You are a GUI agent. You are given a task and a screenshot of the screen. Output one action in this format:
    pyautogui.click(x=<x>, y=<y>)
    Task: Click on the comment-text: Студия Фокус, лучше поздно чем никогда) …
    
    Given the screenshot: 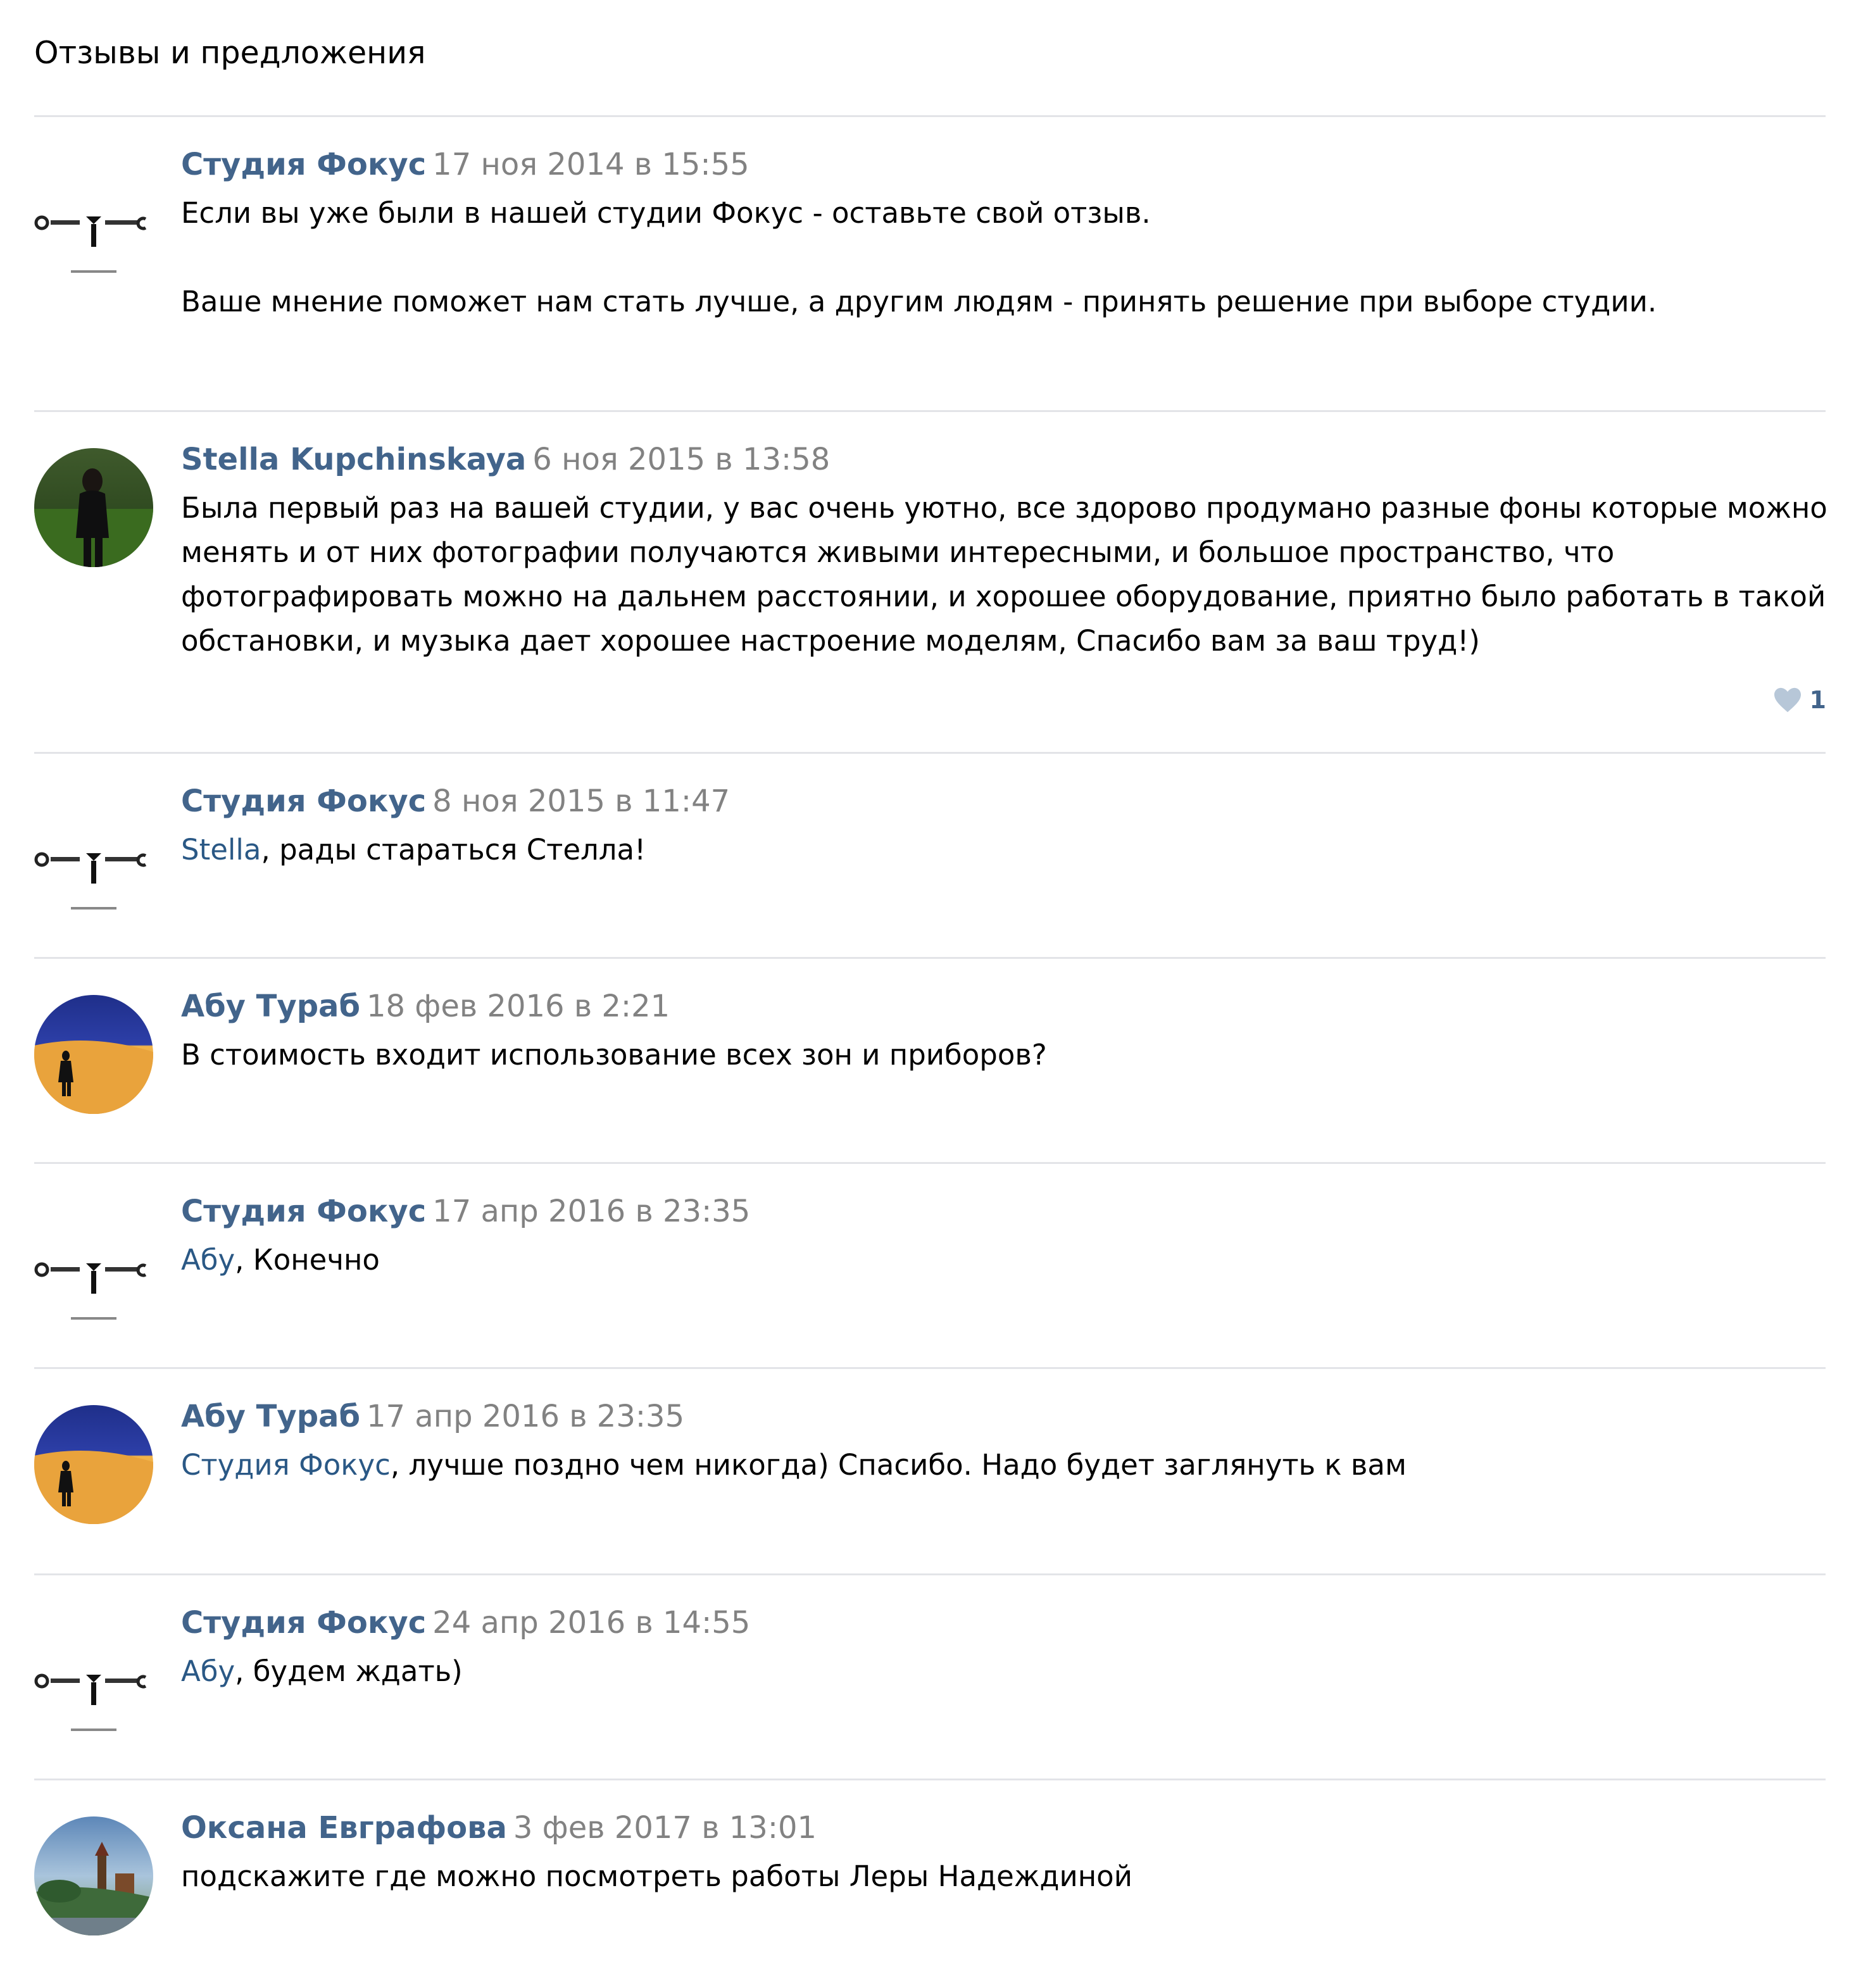 What is the action you would take?
    pyautogui.click(x=1007, y=1465)
    